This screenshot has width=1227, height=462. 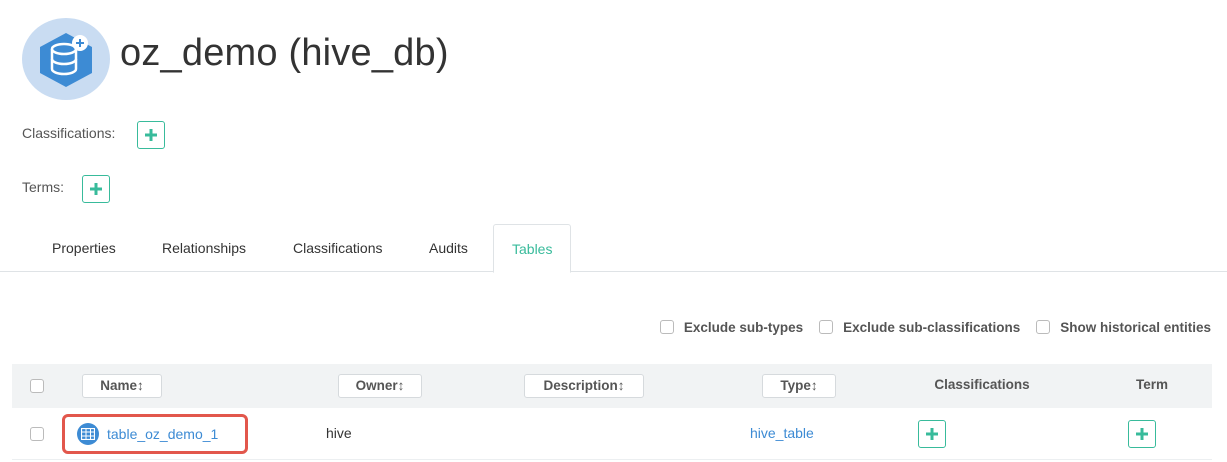 I want to click on exclude-subclassifications-label: Exclude sub-classifications, so click(x=932, y=327).